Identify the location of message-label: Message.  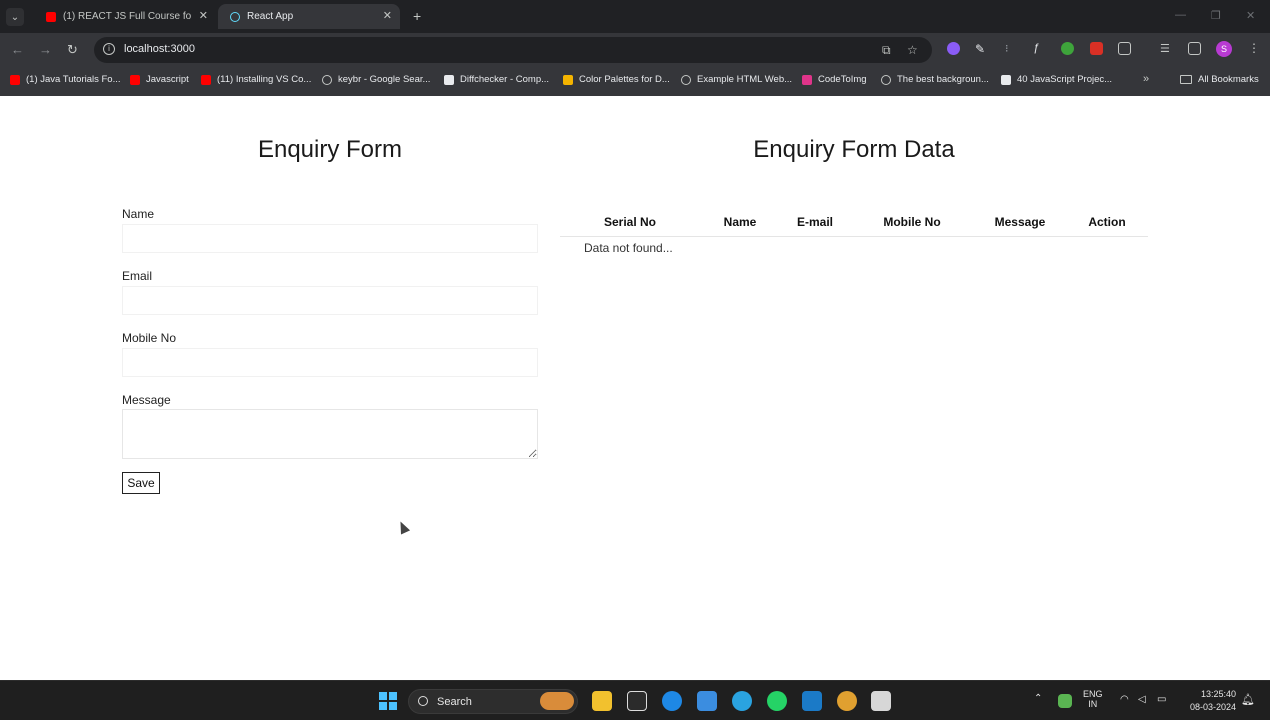
(146, 400).